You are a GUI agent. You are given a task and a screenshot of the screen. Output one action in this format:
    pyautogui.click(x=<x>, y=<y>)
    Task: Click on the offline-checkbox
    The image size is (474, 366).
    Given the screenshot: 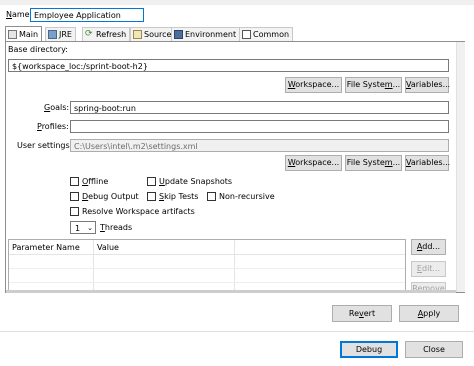 What is the action you would take?
    pyautogui.click(x=74, y=181)
    